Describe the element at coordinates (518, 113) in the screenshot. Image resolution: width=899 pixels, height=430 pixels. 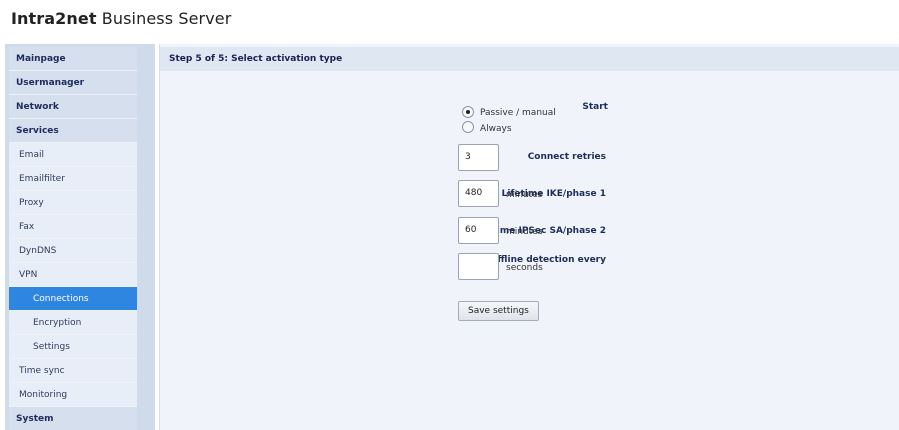
I see `start-passive-label: Passive / manual` at that location.